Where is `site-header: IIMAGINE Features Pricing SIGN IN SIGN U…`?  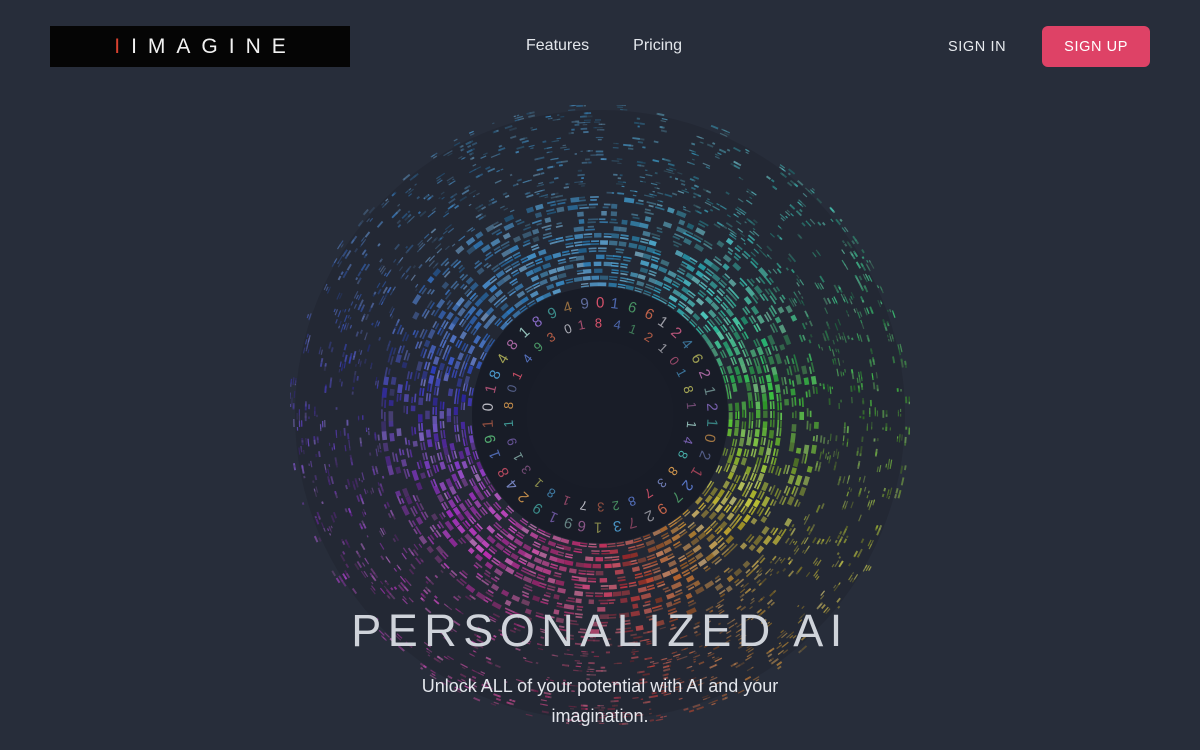
site-header: IIMAGINE Features Pricing SIGN IN SIGN U… is located at coordinates (600, 46).